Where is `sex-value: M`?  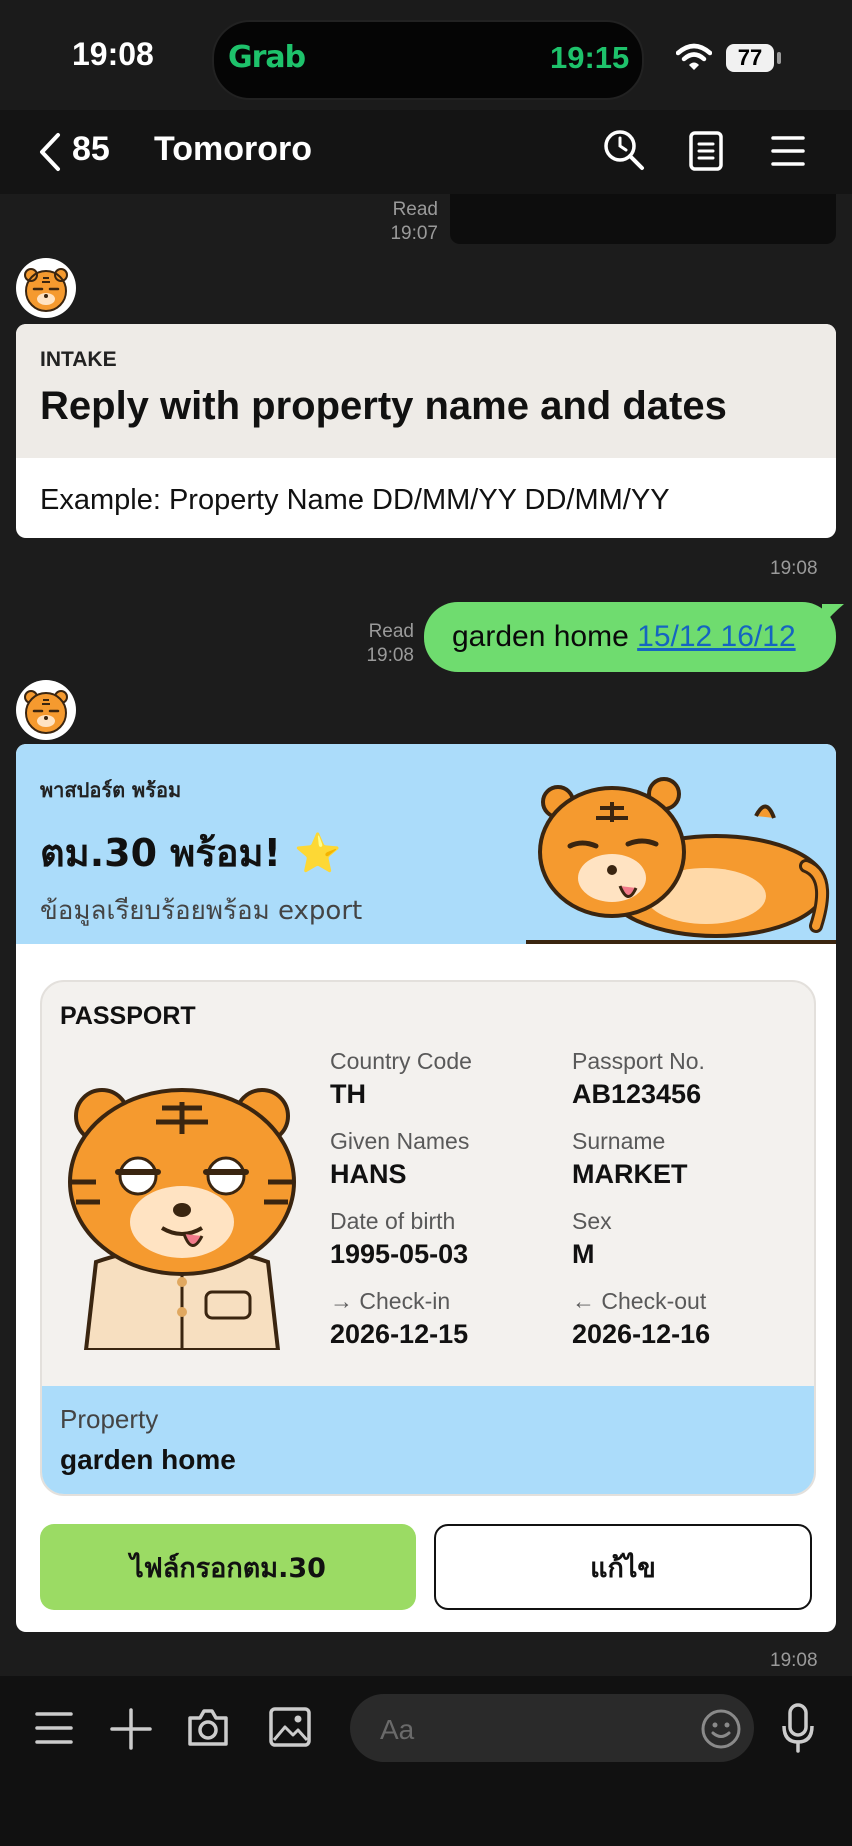 sex-value: M is located at coordinates (583, 1254).